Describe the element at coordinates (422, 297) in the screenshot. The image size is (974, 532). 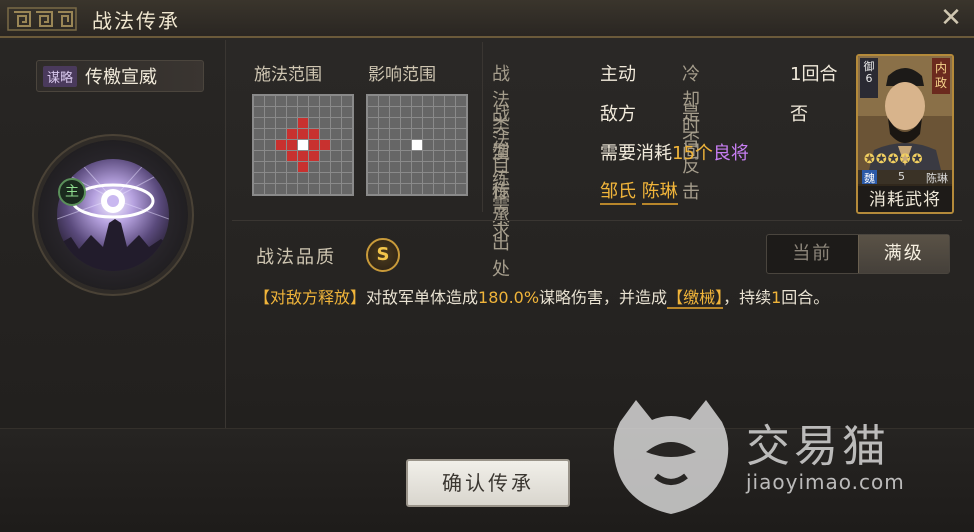
I see `desc-text-1: 对敌军单体造成` at that location.